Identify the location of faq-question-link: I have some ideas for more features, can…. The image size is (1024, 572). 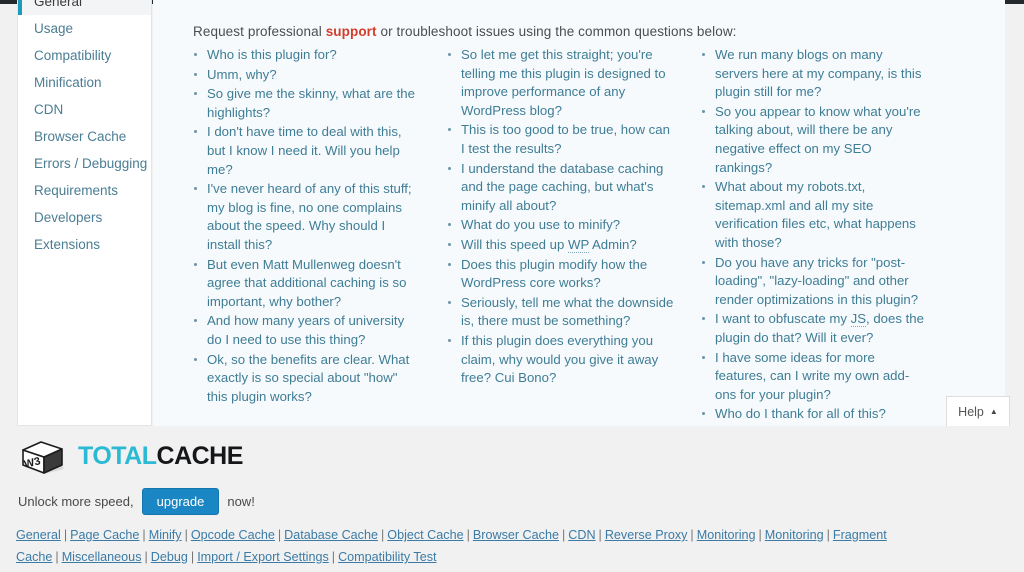
(822, 377).